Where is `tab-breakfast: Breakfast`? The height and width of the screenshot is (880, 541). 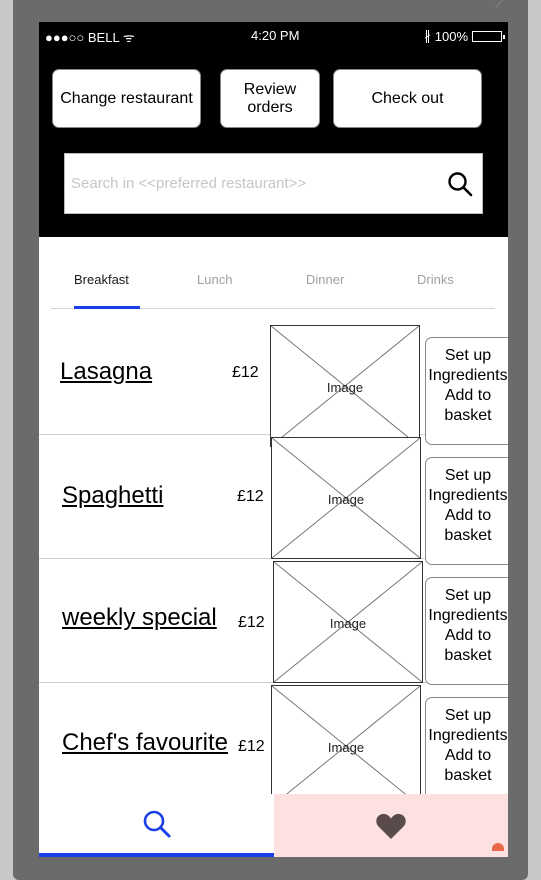
tab-breakfast: Breakfast is located at coordinates (101, 279).